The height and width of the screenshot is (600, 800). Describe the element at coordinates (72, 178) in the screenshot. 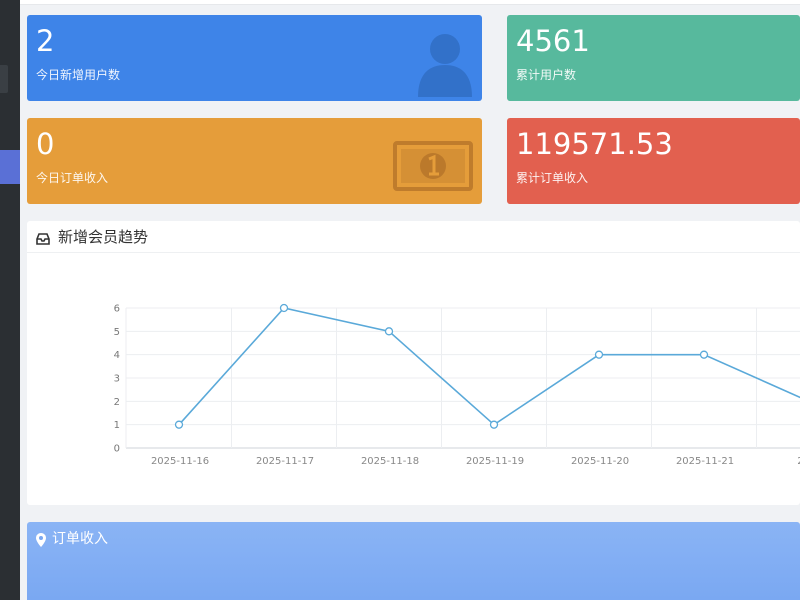

I see `order-revenue-today-label: 今日订单收入` at that location.